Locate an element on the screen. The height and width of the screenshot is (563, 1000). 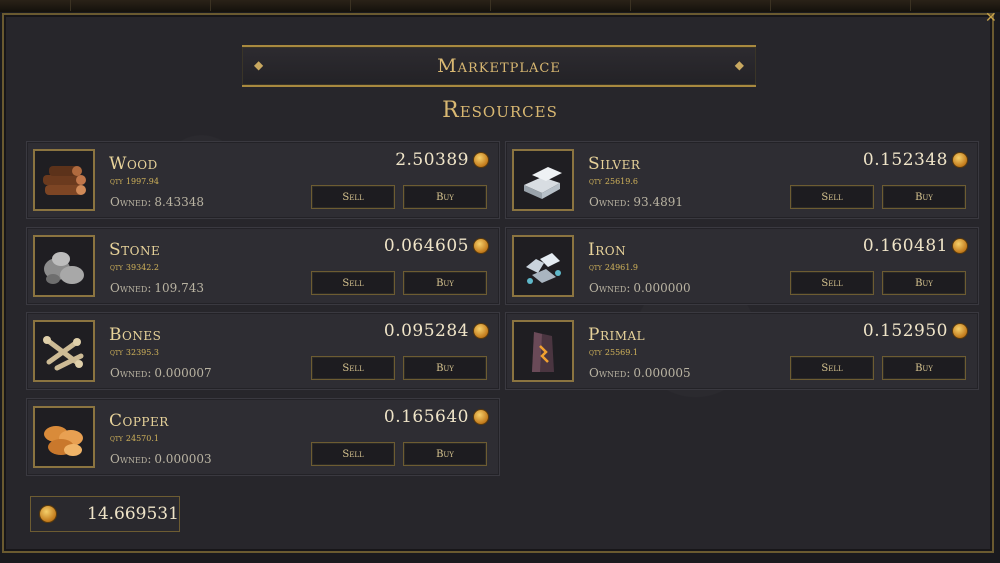
resource-qty: qty 25569.1 is located at coordinates (613, 352).